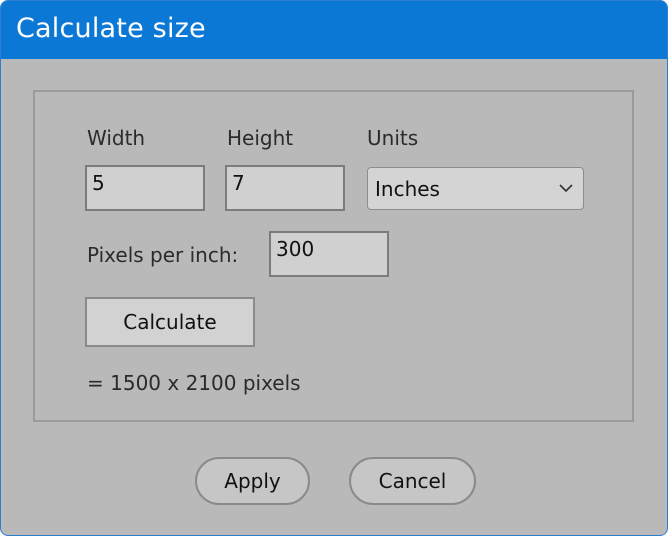 This screenshot has width=668, height=536. Describe the element at coordinates (111, 28) in the screenshot. I see `dialog-title: Calculate size` at that location.